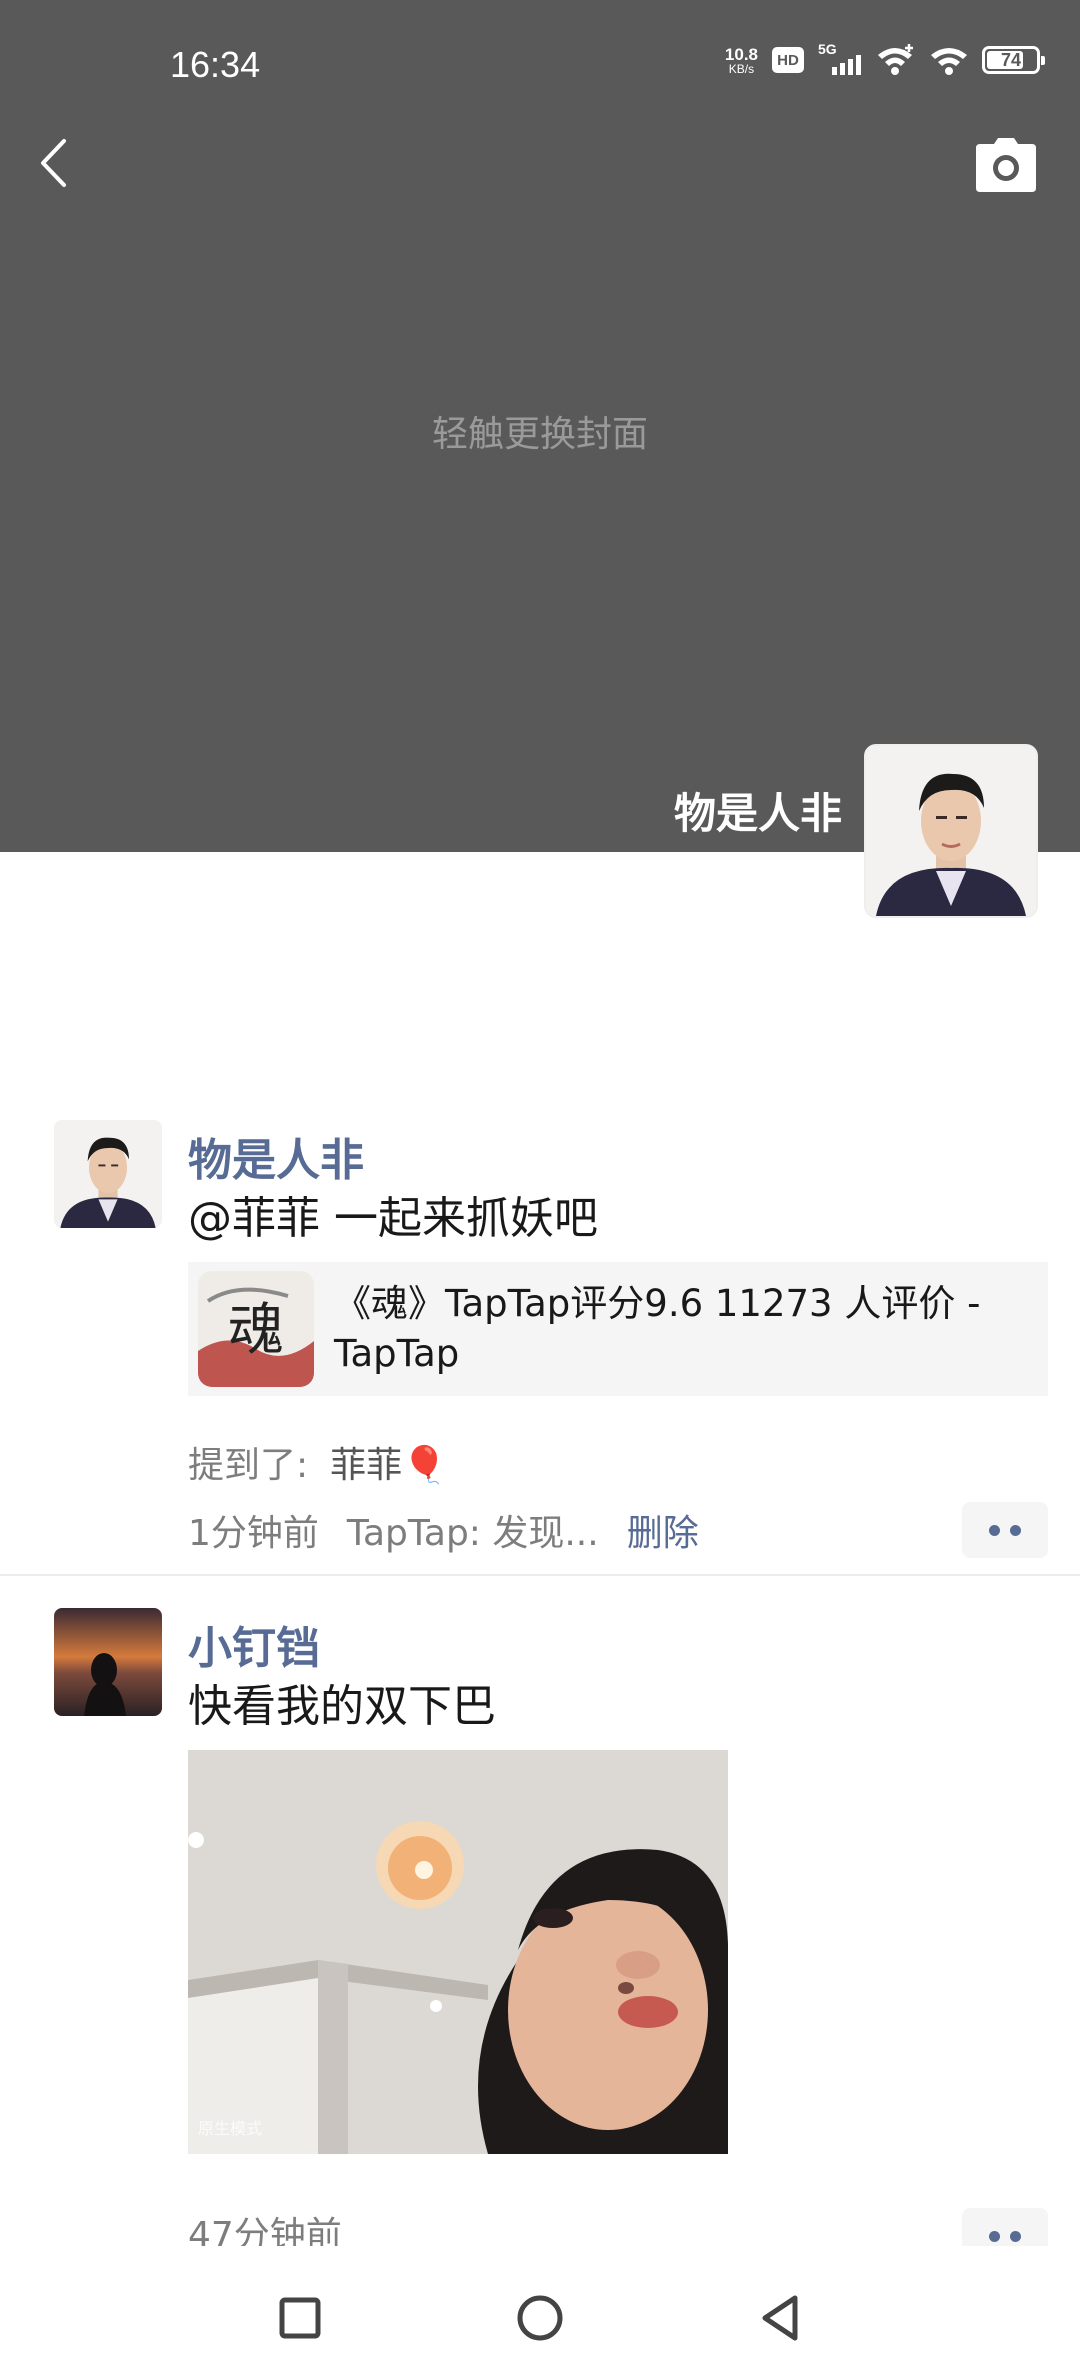 The height and width of the screenshot is (2376, 1080). I want to click on square-icon, so click(300, 2318).